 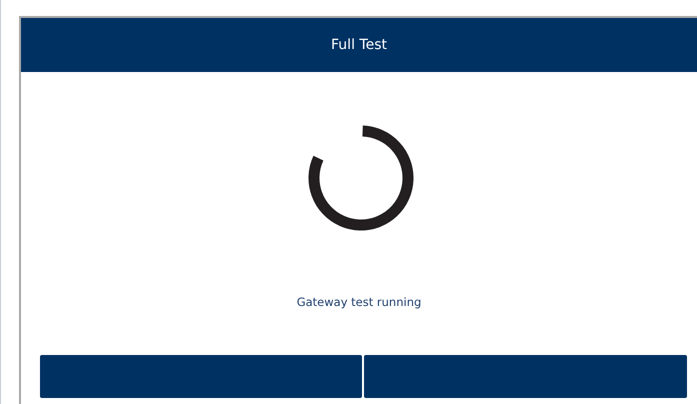 What do you see at coordinates (359, 45) in the screenshot?
I see `screen-title: Full Test` at bounding box center [359, 45].